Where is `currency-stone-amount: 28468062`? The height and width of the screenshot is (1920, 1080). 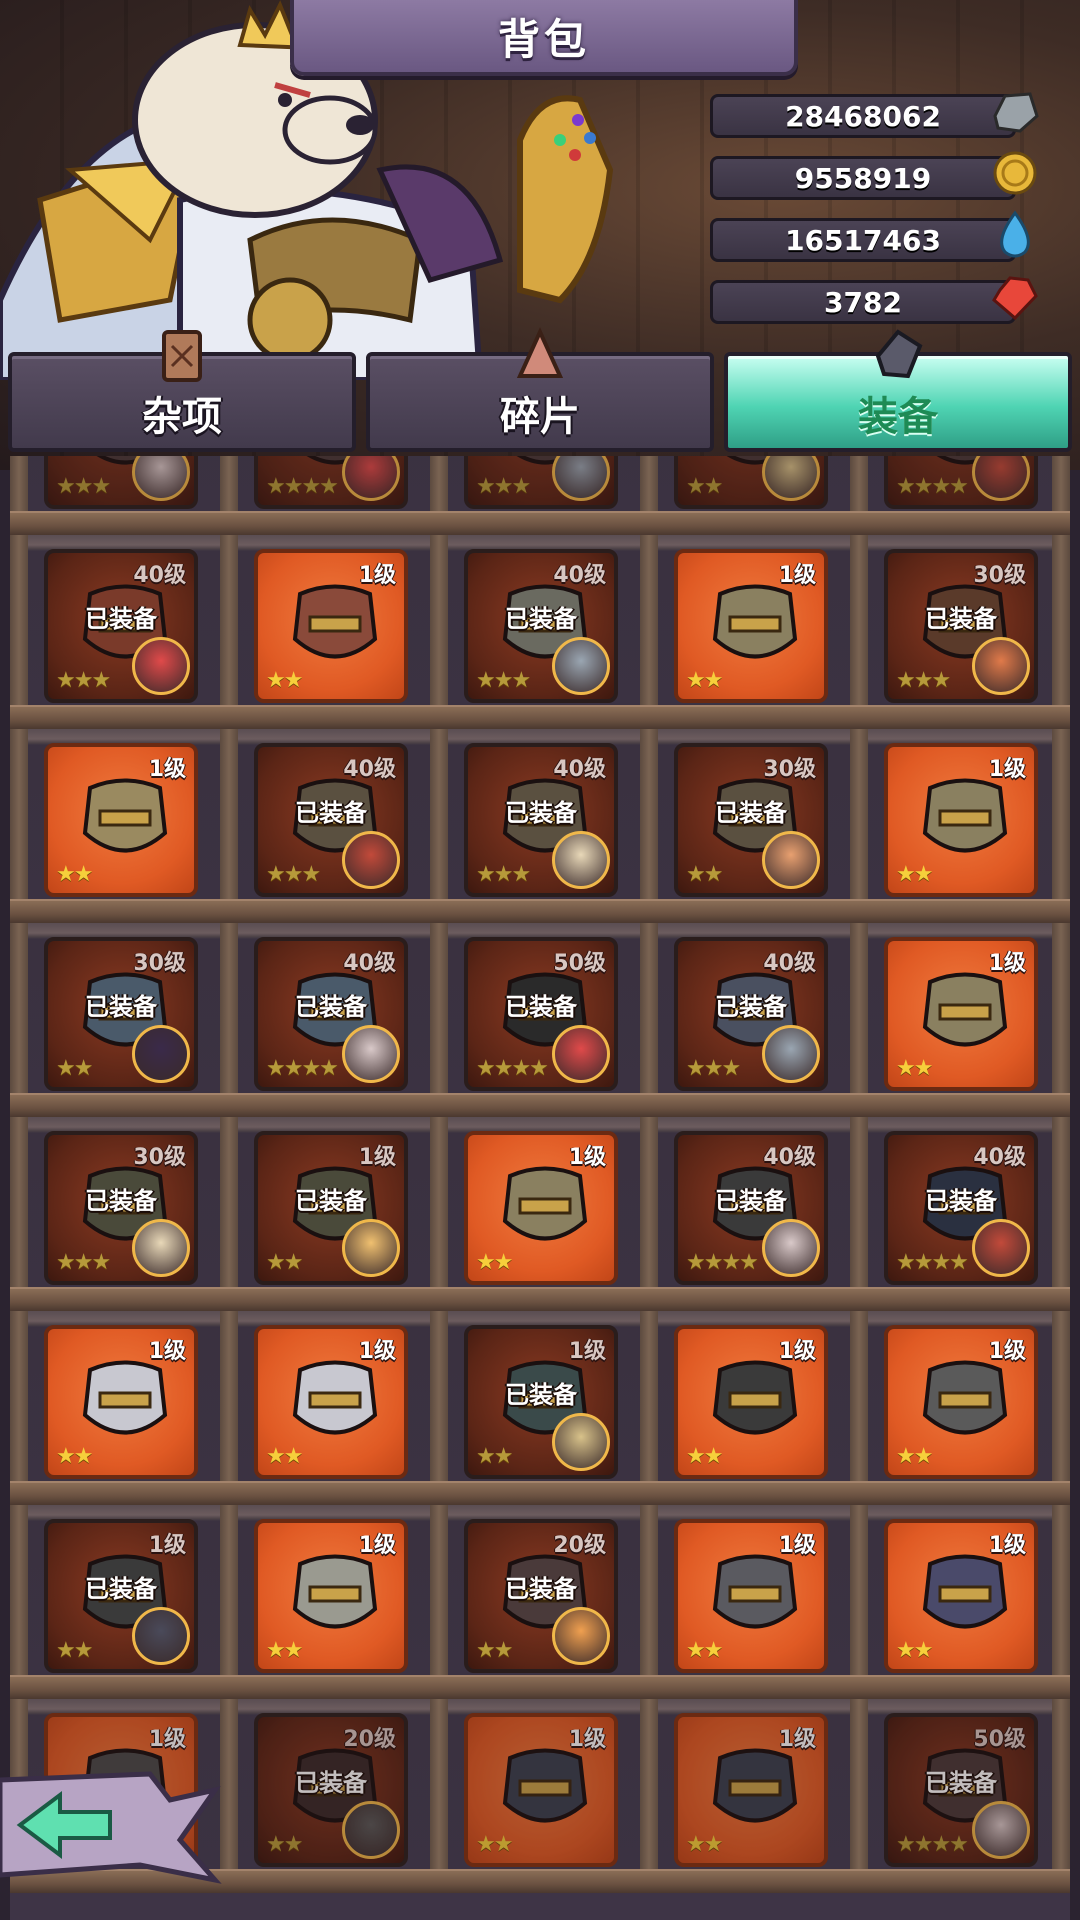 currency-stone-amount: 28468062 is located at coordinates (863, 116).